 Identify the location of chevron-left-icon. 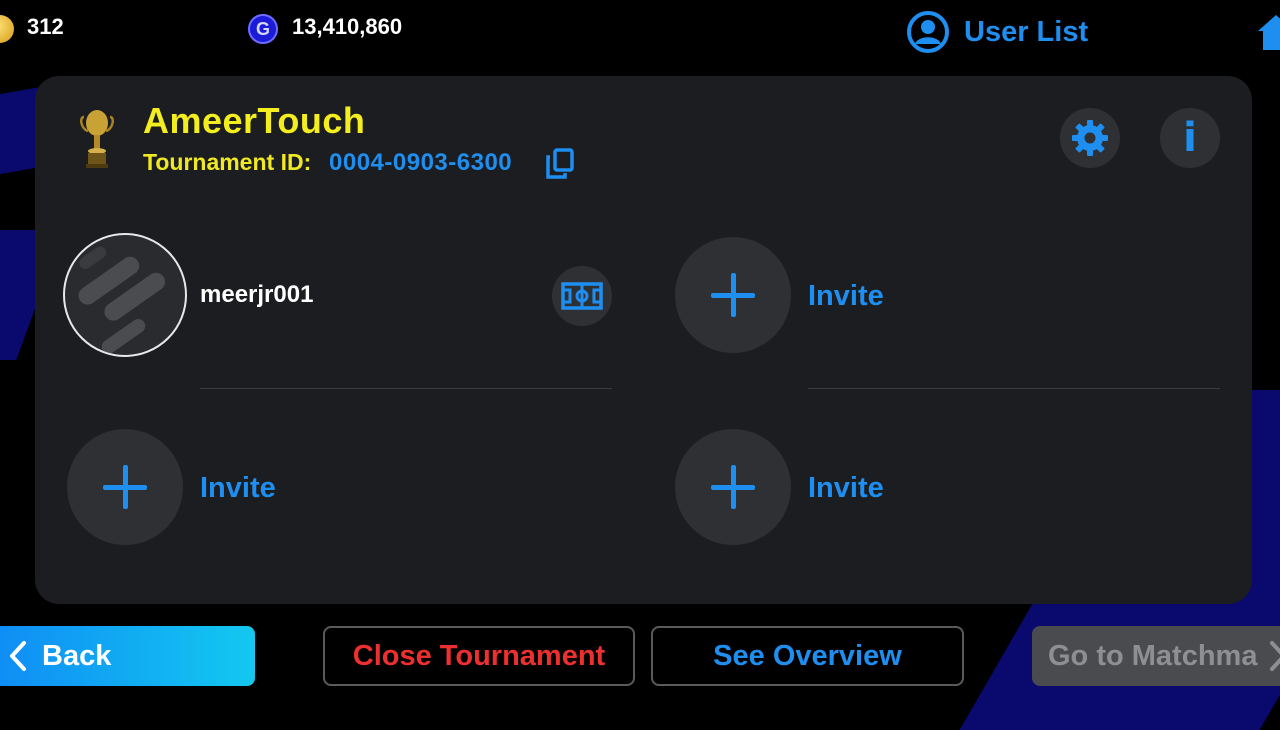
(18, 656).